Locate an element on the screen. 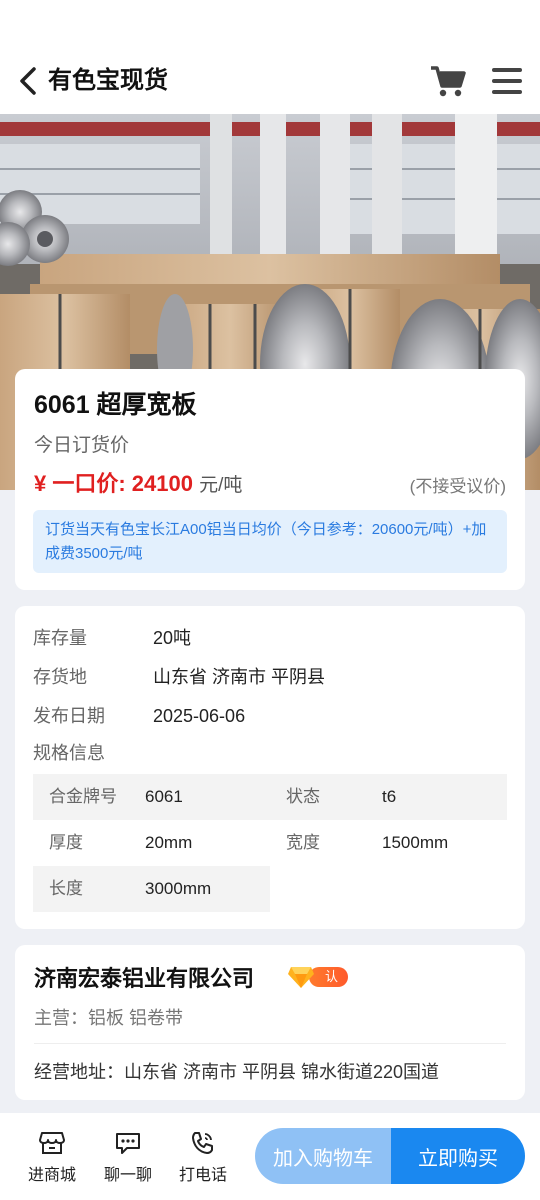  spec-cell: 合金牌号 6061 is located at coordinates (151, 797).